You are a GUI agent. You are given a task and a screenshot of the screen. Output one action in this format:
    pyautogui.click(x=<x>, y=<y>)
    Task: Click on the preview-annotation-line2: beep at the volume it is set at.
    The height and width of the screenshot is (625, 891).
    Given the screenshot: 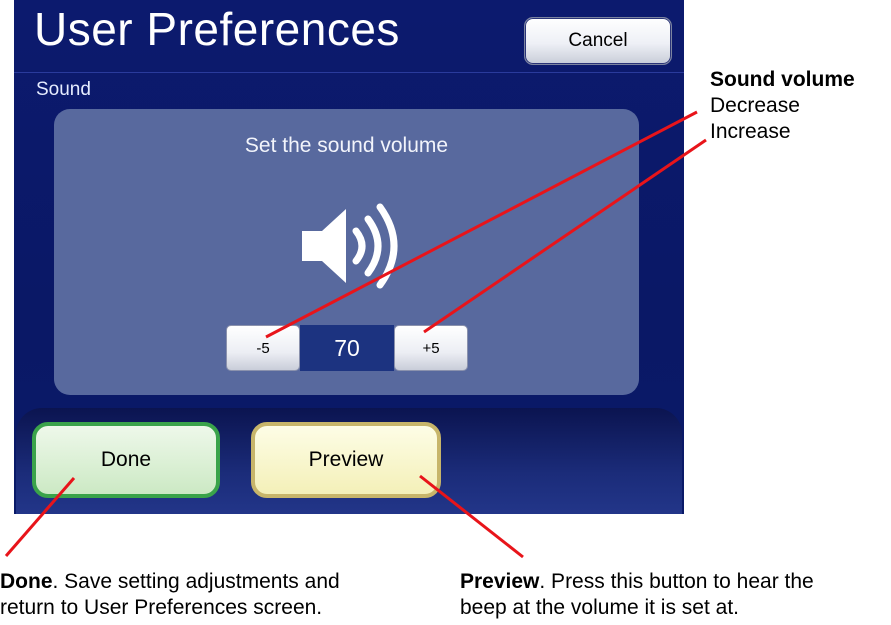 What is the action you would take?
    pyautogui.click(x=599, y=607)
    